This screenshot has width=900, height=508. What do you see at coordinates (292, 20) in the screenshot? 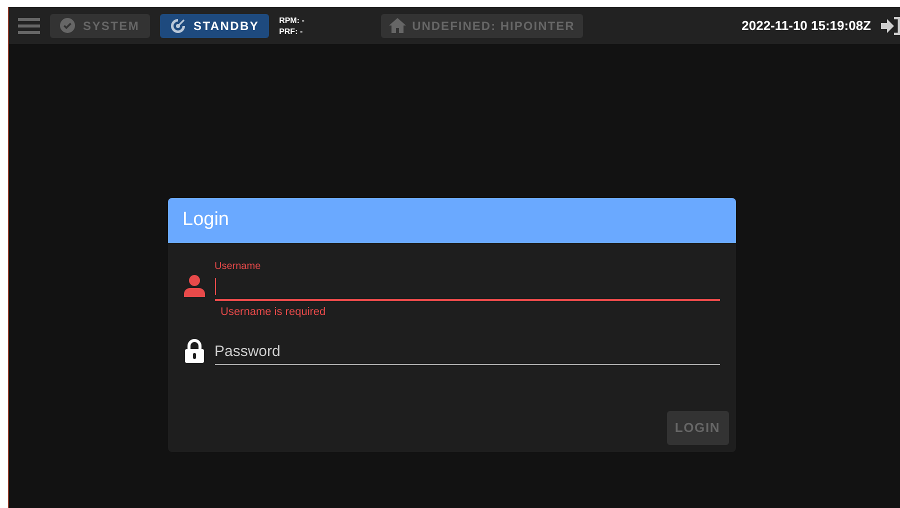
I see `readout-text: RPM: -` at bounding box center [292, 20].